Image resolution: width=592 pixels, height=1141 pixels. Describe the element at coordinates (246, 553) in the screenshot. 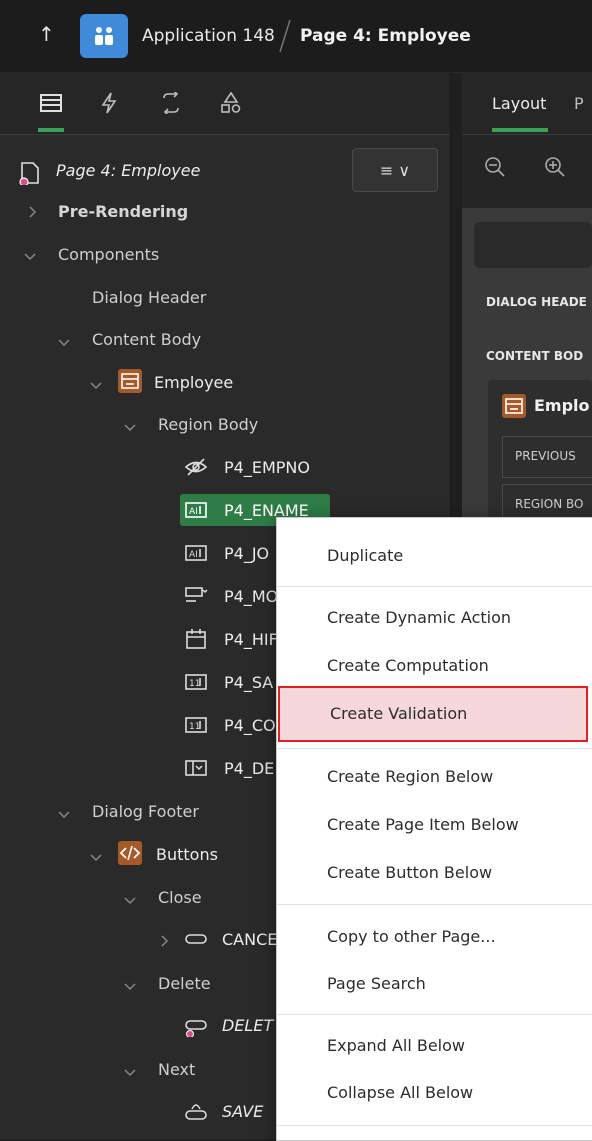

I see `tree-item: P4_JO` at that location.